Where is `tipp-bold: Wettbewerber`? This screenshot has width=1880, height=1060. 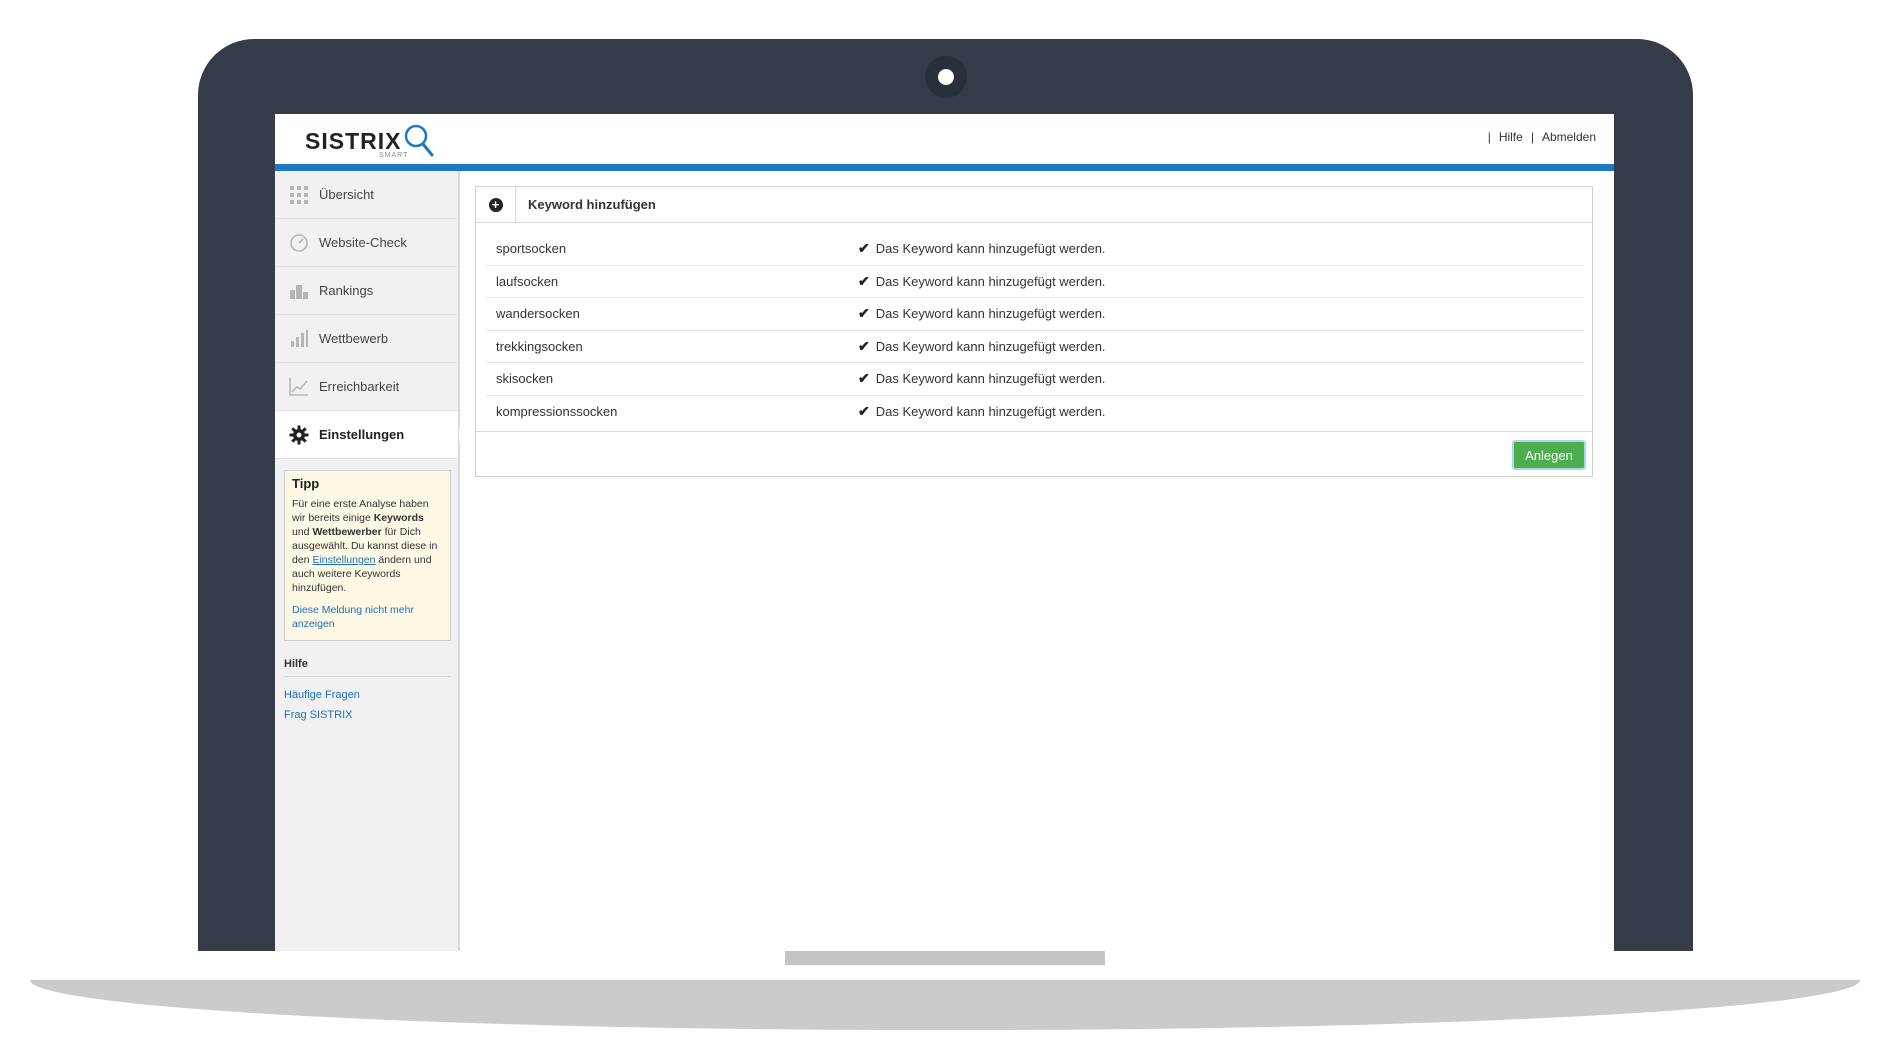
tipp-bold: Wettbewerber is located at coordinates (347, 532).